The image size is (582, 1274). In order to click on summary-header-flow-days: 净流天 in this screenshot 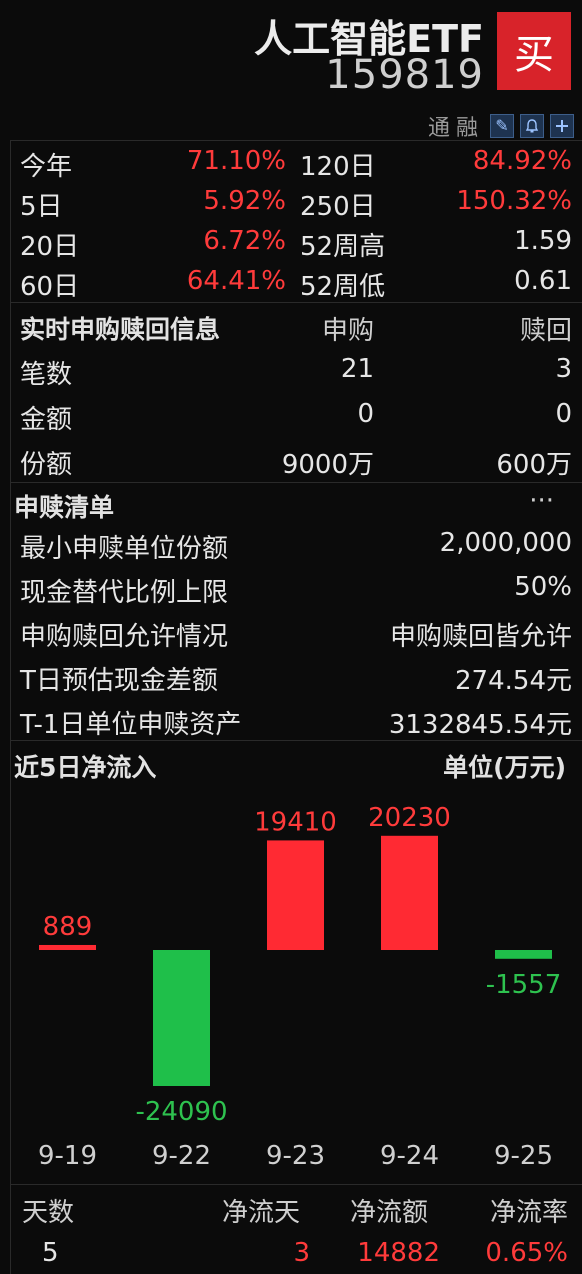, I will do `click(261, 1213)`.